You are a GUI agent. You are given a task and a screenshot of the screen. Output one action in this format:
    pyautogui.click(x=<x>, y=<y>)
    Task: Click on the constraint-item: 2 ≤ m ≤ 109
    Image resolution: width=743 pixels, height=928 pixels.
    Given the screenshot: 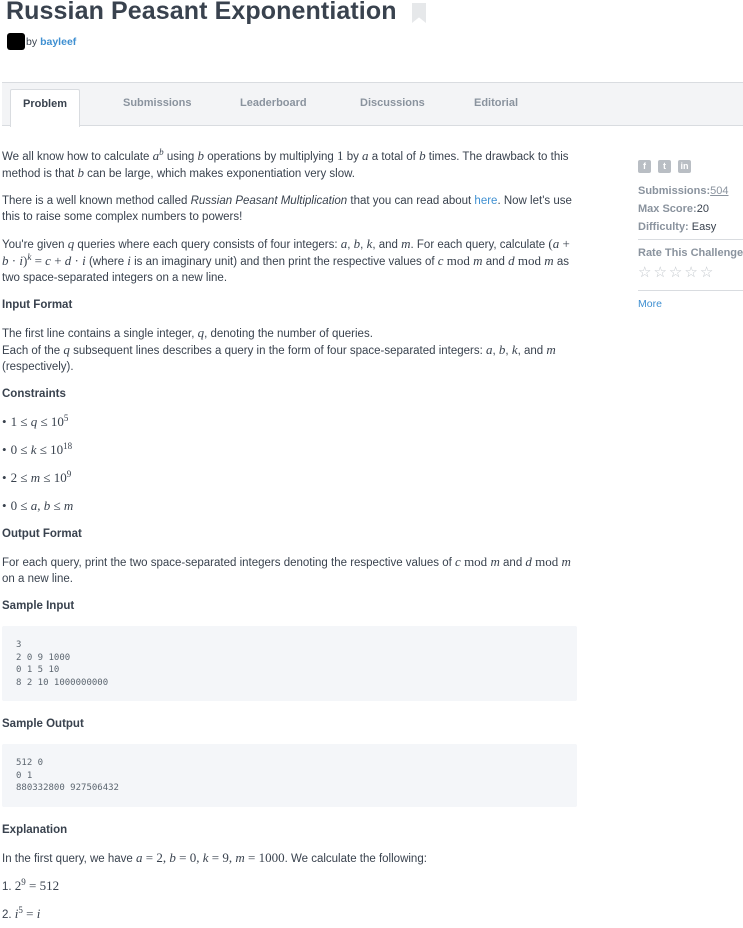 What is the action you would take?
    pyautogui.click(x=289, y=478)
    